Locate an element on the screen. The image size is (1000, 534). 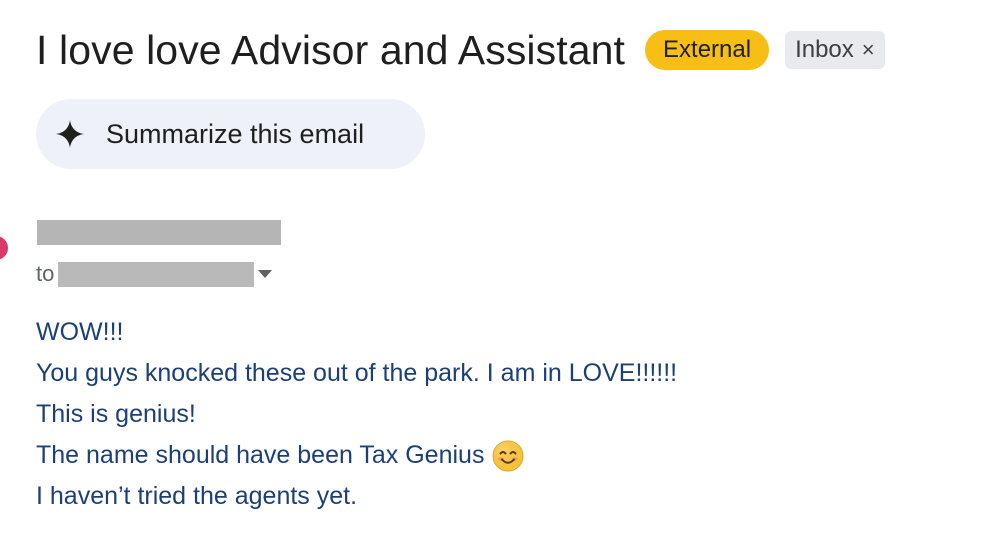
body-line-with-emoji: The name should have been Tax Genius is located at coordinates (356, 455).